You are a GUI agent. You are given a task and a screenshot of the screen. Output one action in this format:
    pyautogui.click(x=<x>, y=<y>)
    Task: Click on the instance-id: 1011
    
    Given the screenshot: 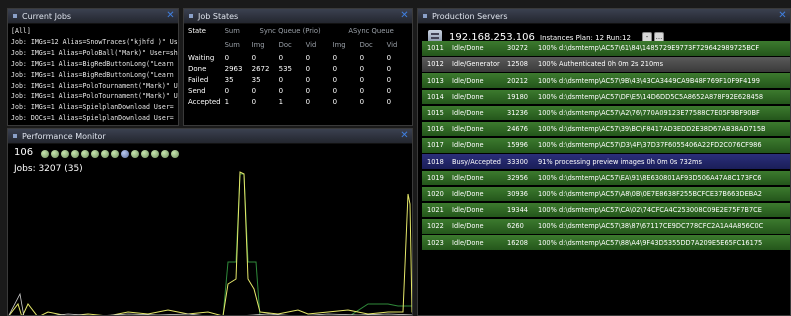 What is the action you would take?
    pyautogui.click(x=435, y=48)
    